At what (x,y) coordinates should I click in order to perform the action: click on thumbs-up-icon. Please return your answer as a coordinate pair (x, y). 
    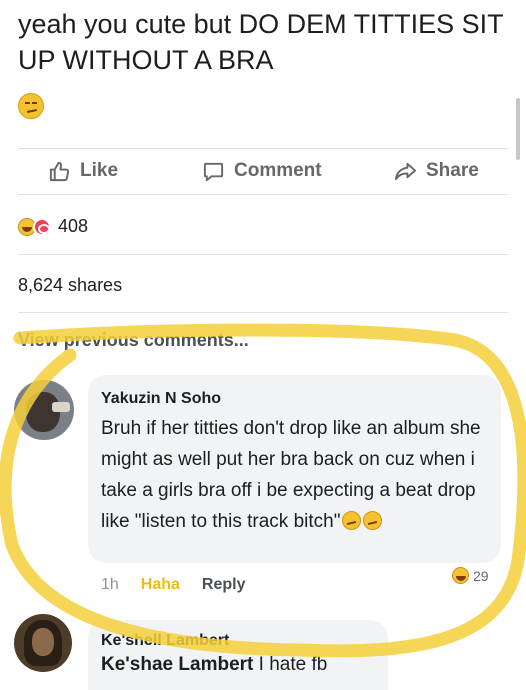
    Looking at the image, I should click on (59, 171).